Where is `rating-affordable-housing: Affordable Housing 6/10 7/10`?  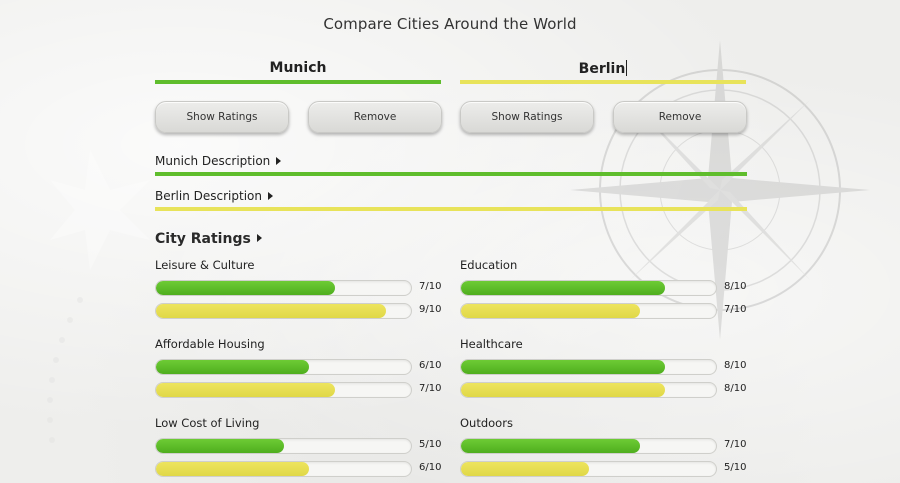 rating-affordable-housing: Affordable Housing 6/10 7/10 is located at coordinates (305, 372).